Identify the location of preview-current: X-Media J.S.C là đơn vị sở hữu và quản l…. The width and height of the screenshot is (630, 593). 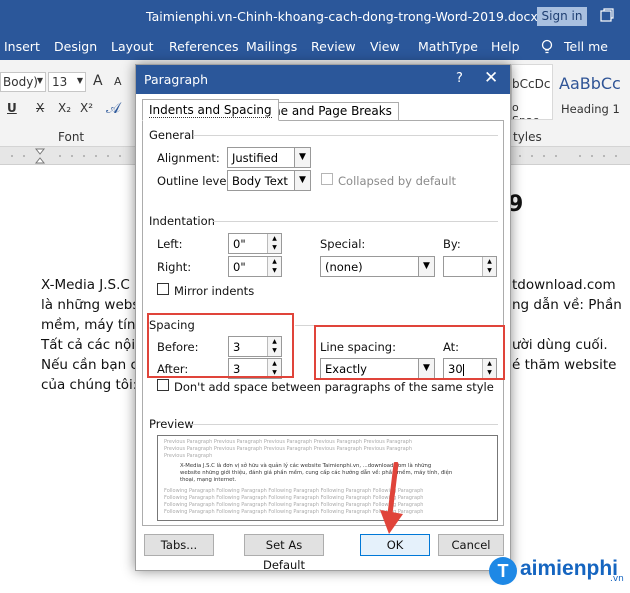
(330, 473).